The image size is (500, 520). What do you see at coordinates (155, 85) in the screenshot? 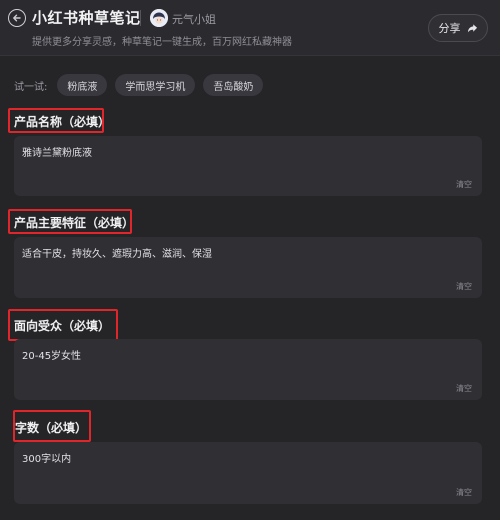
I see `suggestion-chip: 学而思学习机` at bounding box center [155, 85].